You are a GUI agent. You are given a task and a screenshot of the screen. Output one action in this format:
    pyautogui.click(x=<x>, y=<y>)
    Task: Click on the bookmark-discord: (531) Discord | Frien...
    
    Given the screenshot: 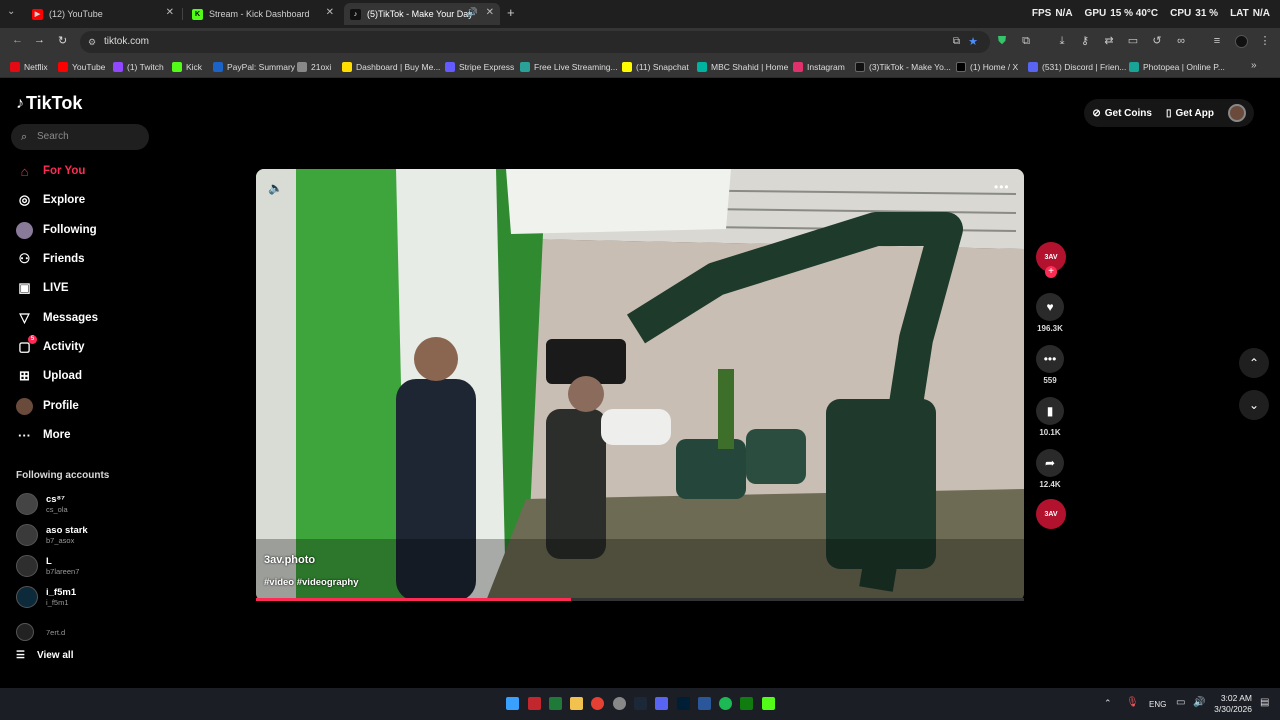 What is the action you would take?
    pyautogui.click(x=1077, y=67)
    